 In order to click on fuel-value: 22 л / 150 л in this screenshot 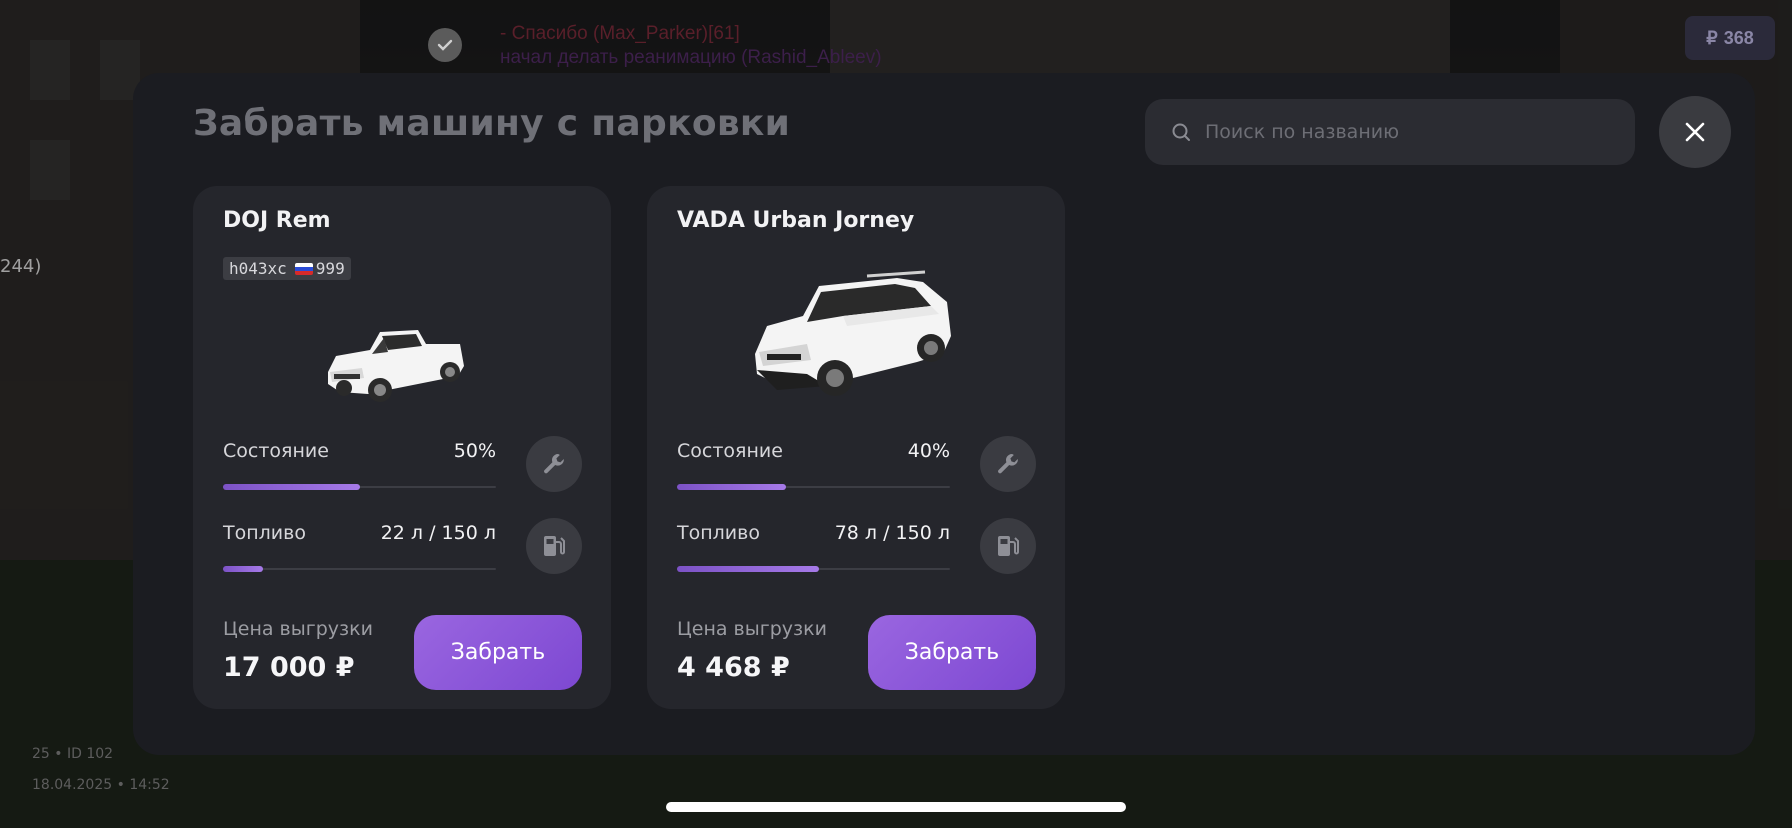, I will do `click(438, 533)`.